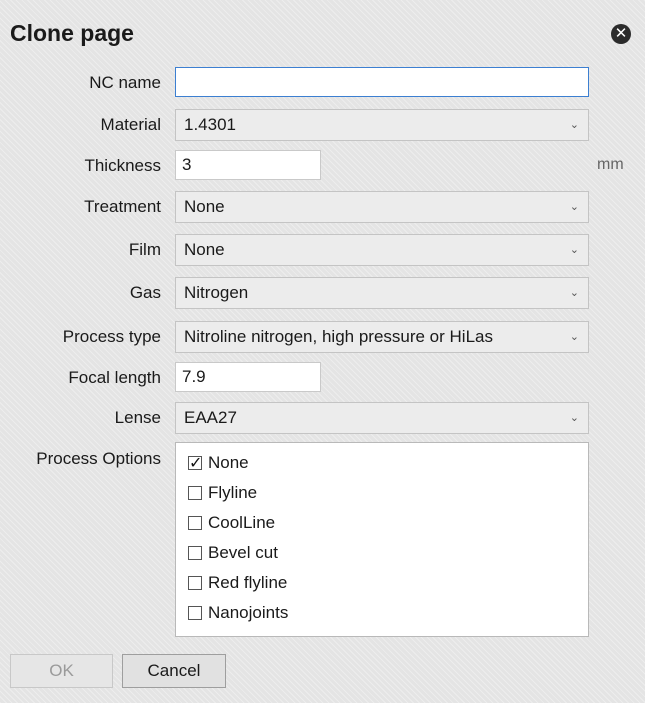 This screenshot has width=645, height=703. Describe the element at coordinates (248, 377) in the screenshot. I see `focal-length-input: 7.9` at that location.